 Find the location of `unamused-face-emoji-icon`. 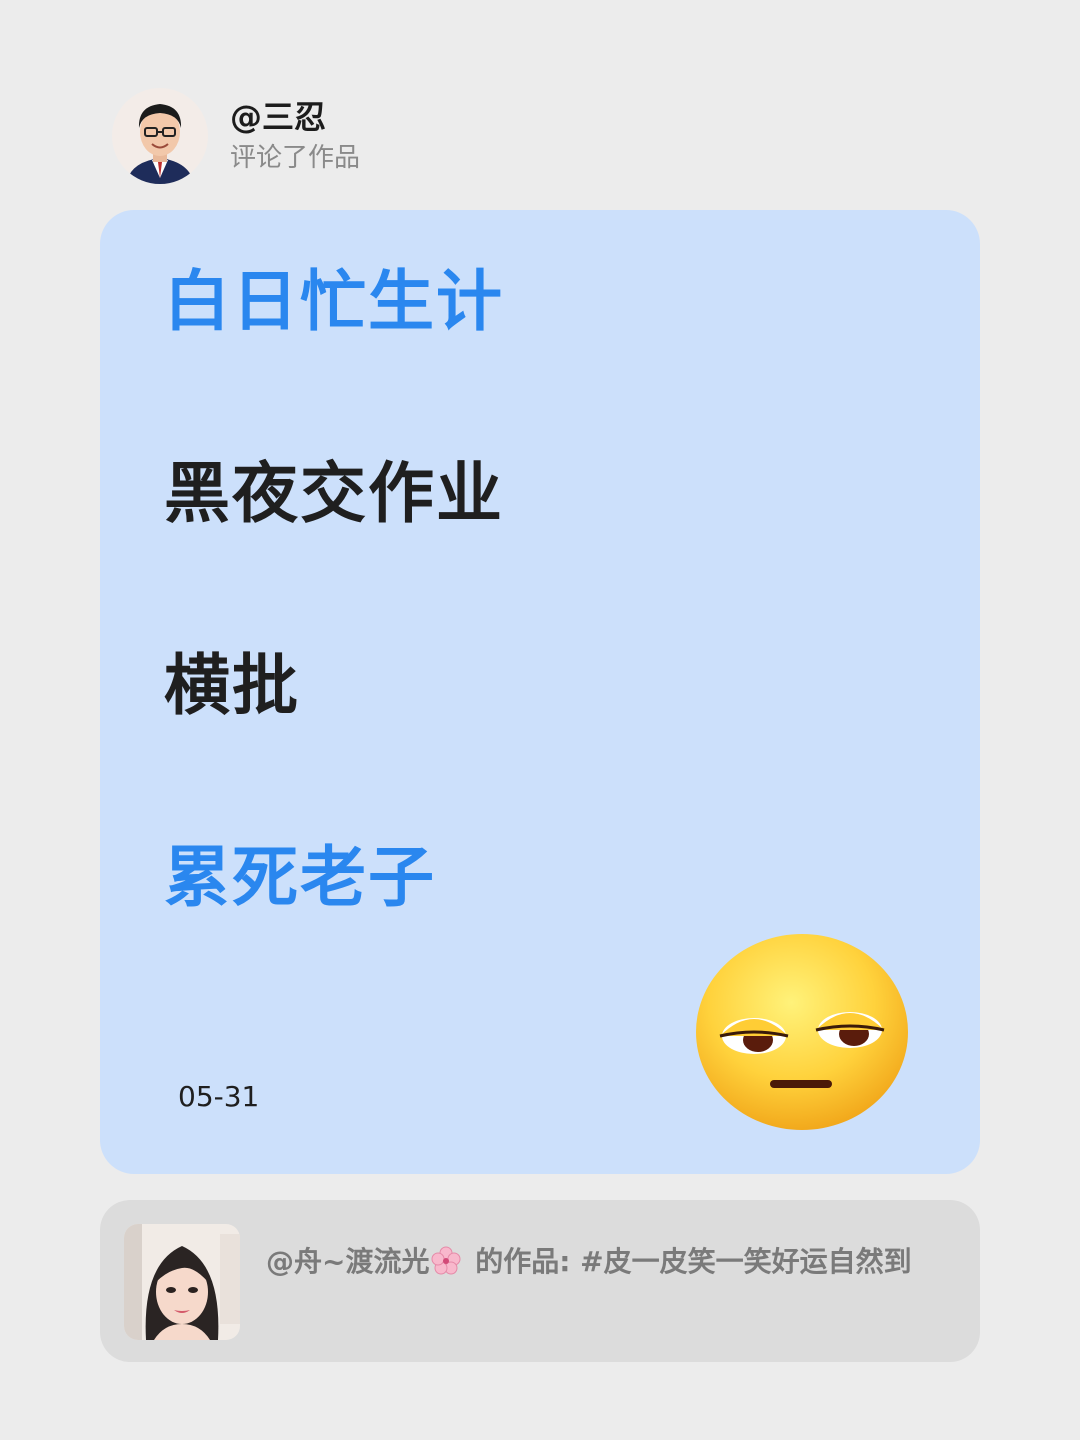

unamused-face-emoji-icon is located at coordinates (802, 1032).